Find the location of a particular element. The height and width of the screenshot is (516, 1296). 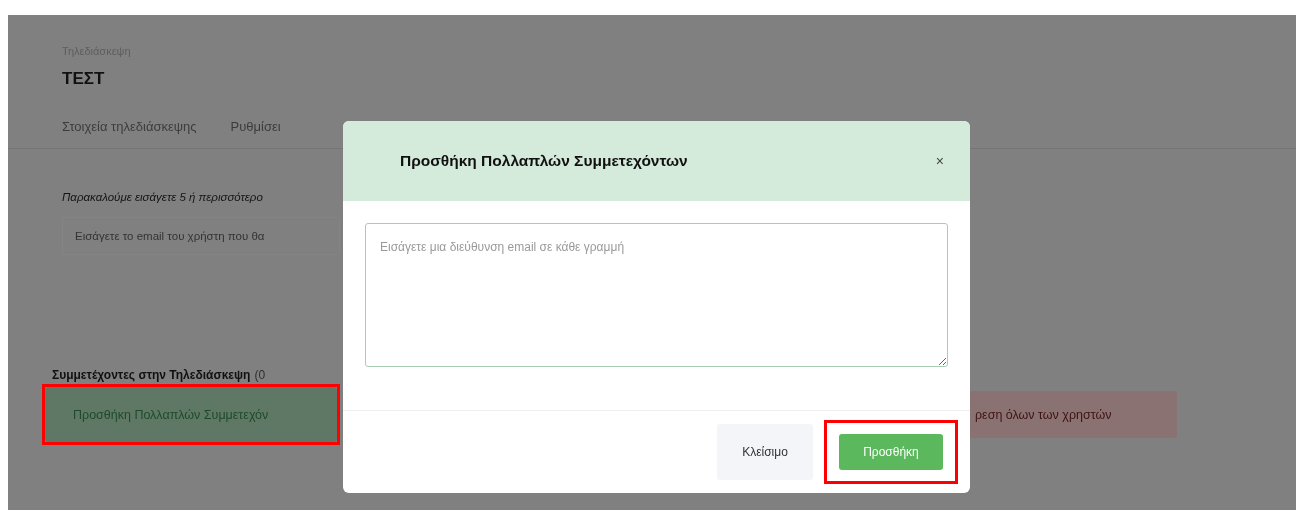

participants-count: (0 is located at coordinates (260, 375).